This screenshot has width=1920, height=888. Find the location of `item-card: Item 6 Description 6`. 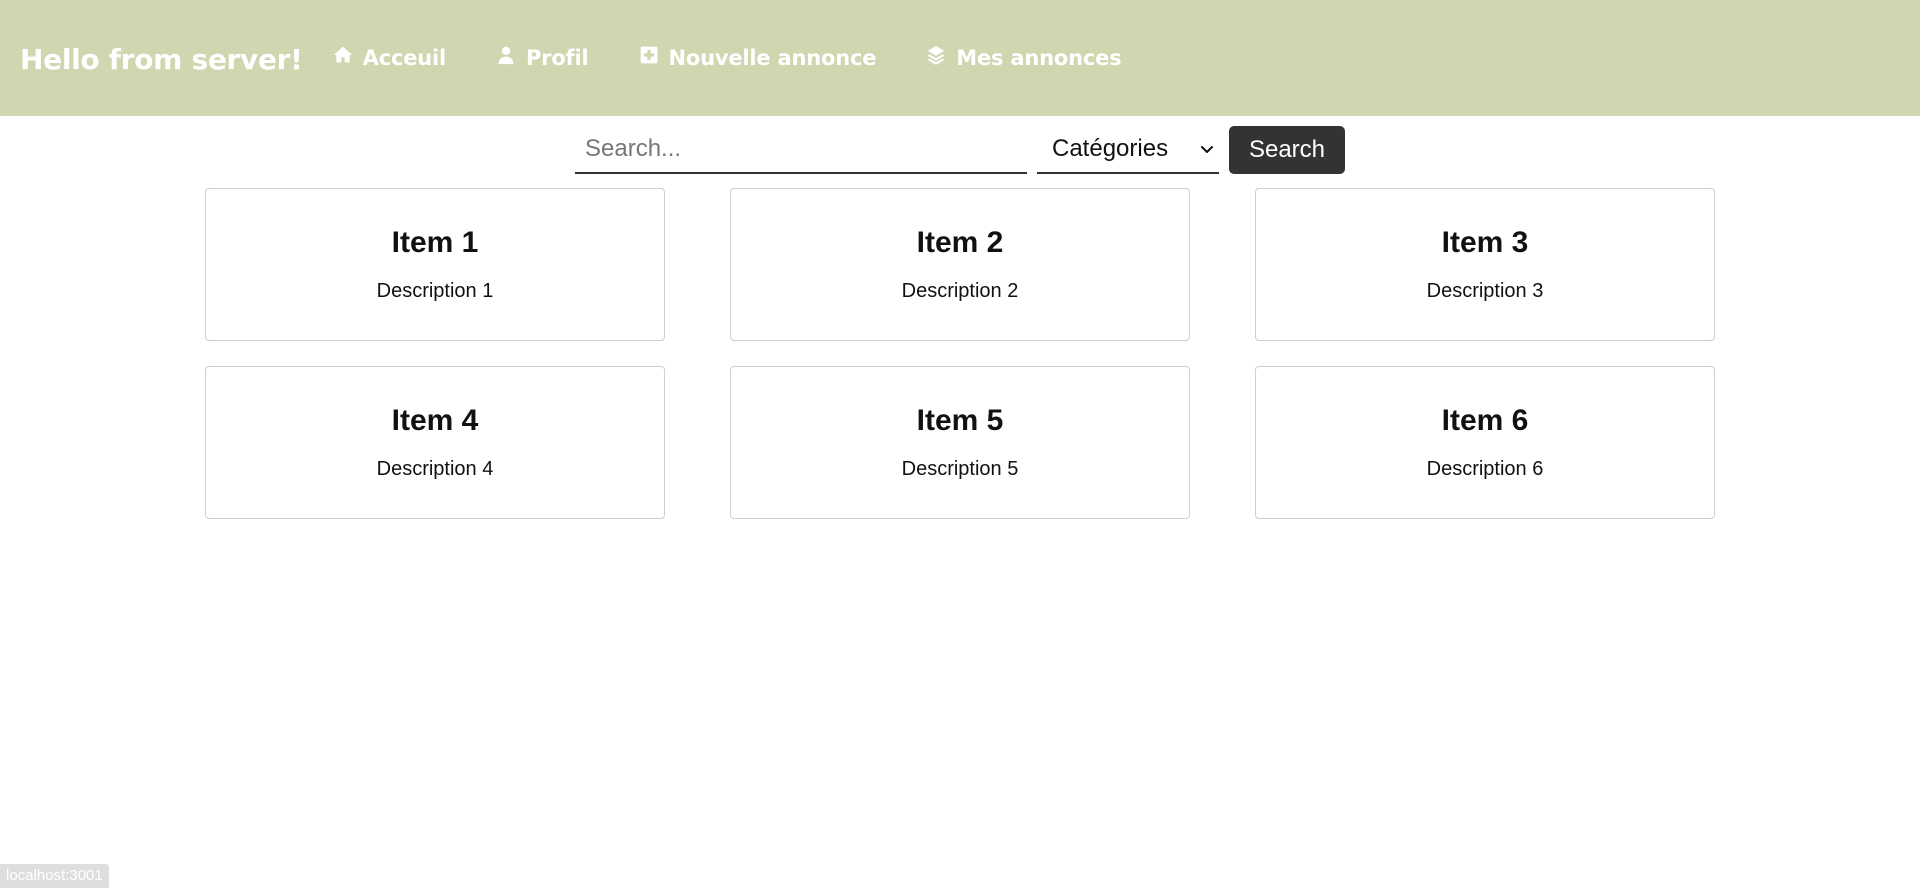

item-card: Item 6 Description 6 is located at coordinates (1485, 442).